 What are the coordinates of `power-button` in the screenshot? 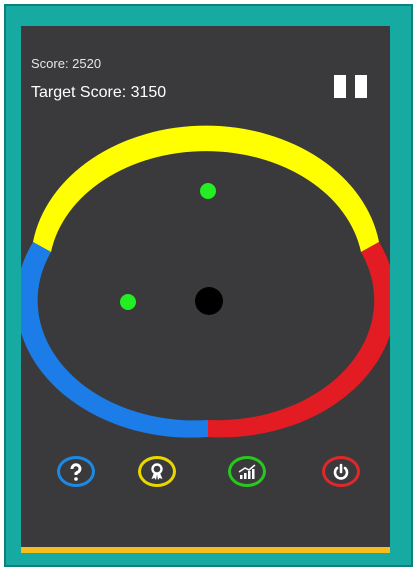 It's located at (341, 471).